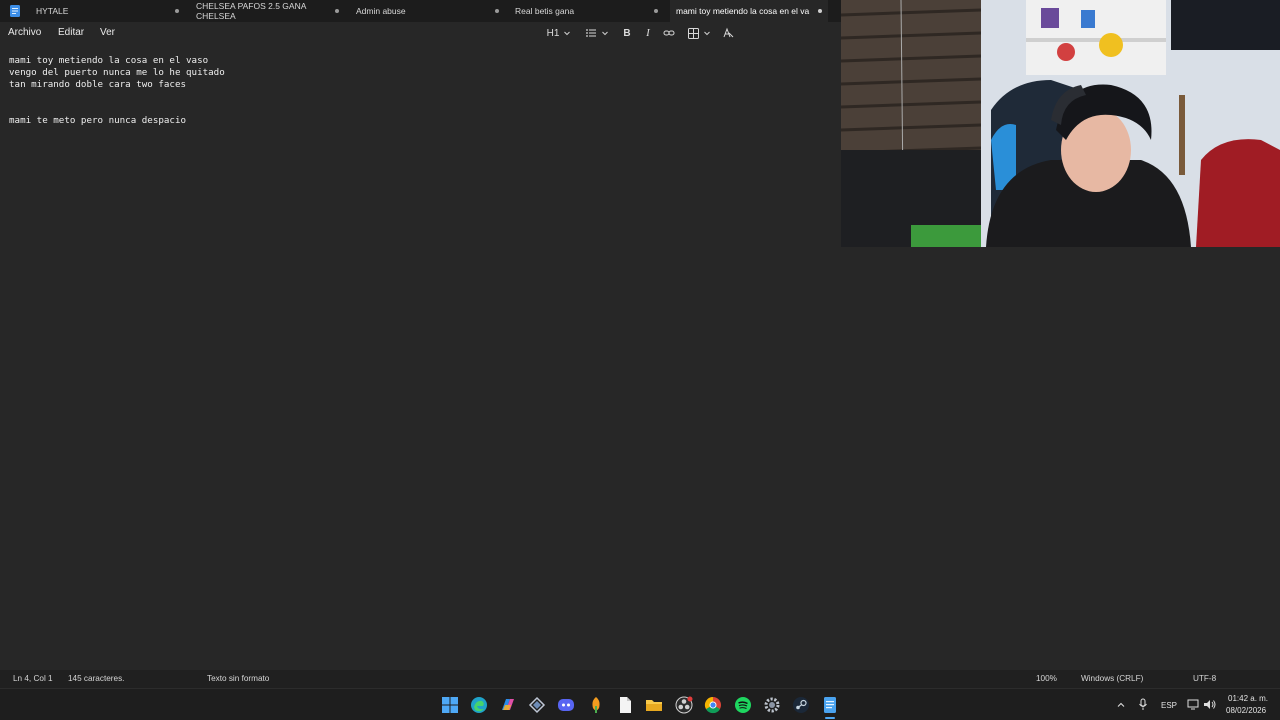 This screenshot has width=1280, height=720. What do you see at coordinates (830, 705) in the screenshot?
I see `notepad-icon` at bounding box center [830, 705].